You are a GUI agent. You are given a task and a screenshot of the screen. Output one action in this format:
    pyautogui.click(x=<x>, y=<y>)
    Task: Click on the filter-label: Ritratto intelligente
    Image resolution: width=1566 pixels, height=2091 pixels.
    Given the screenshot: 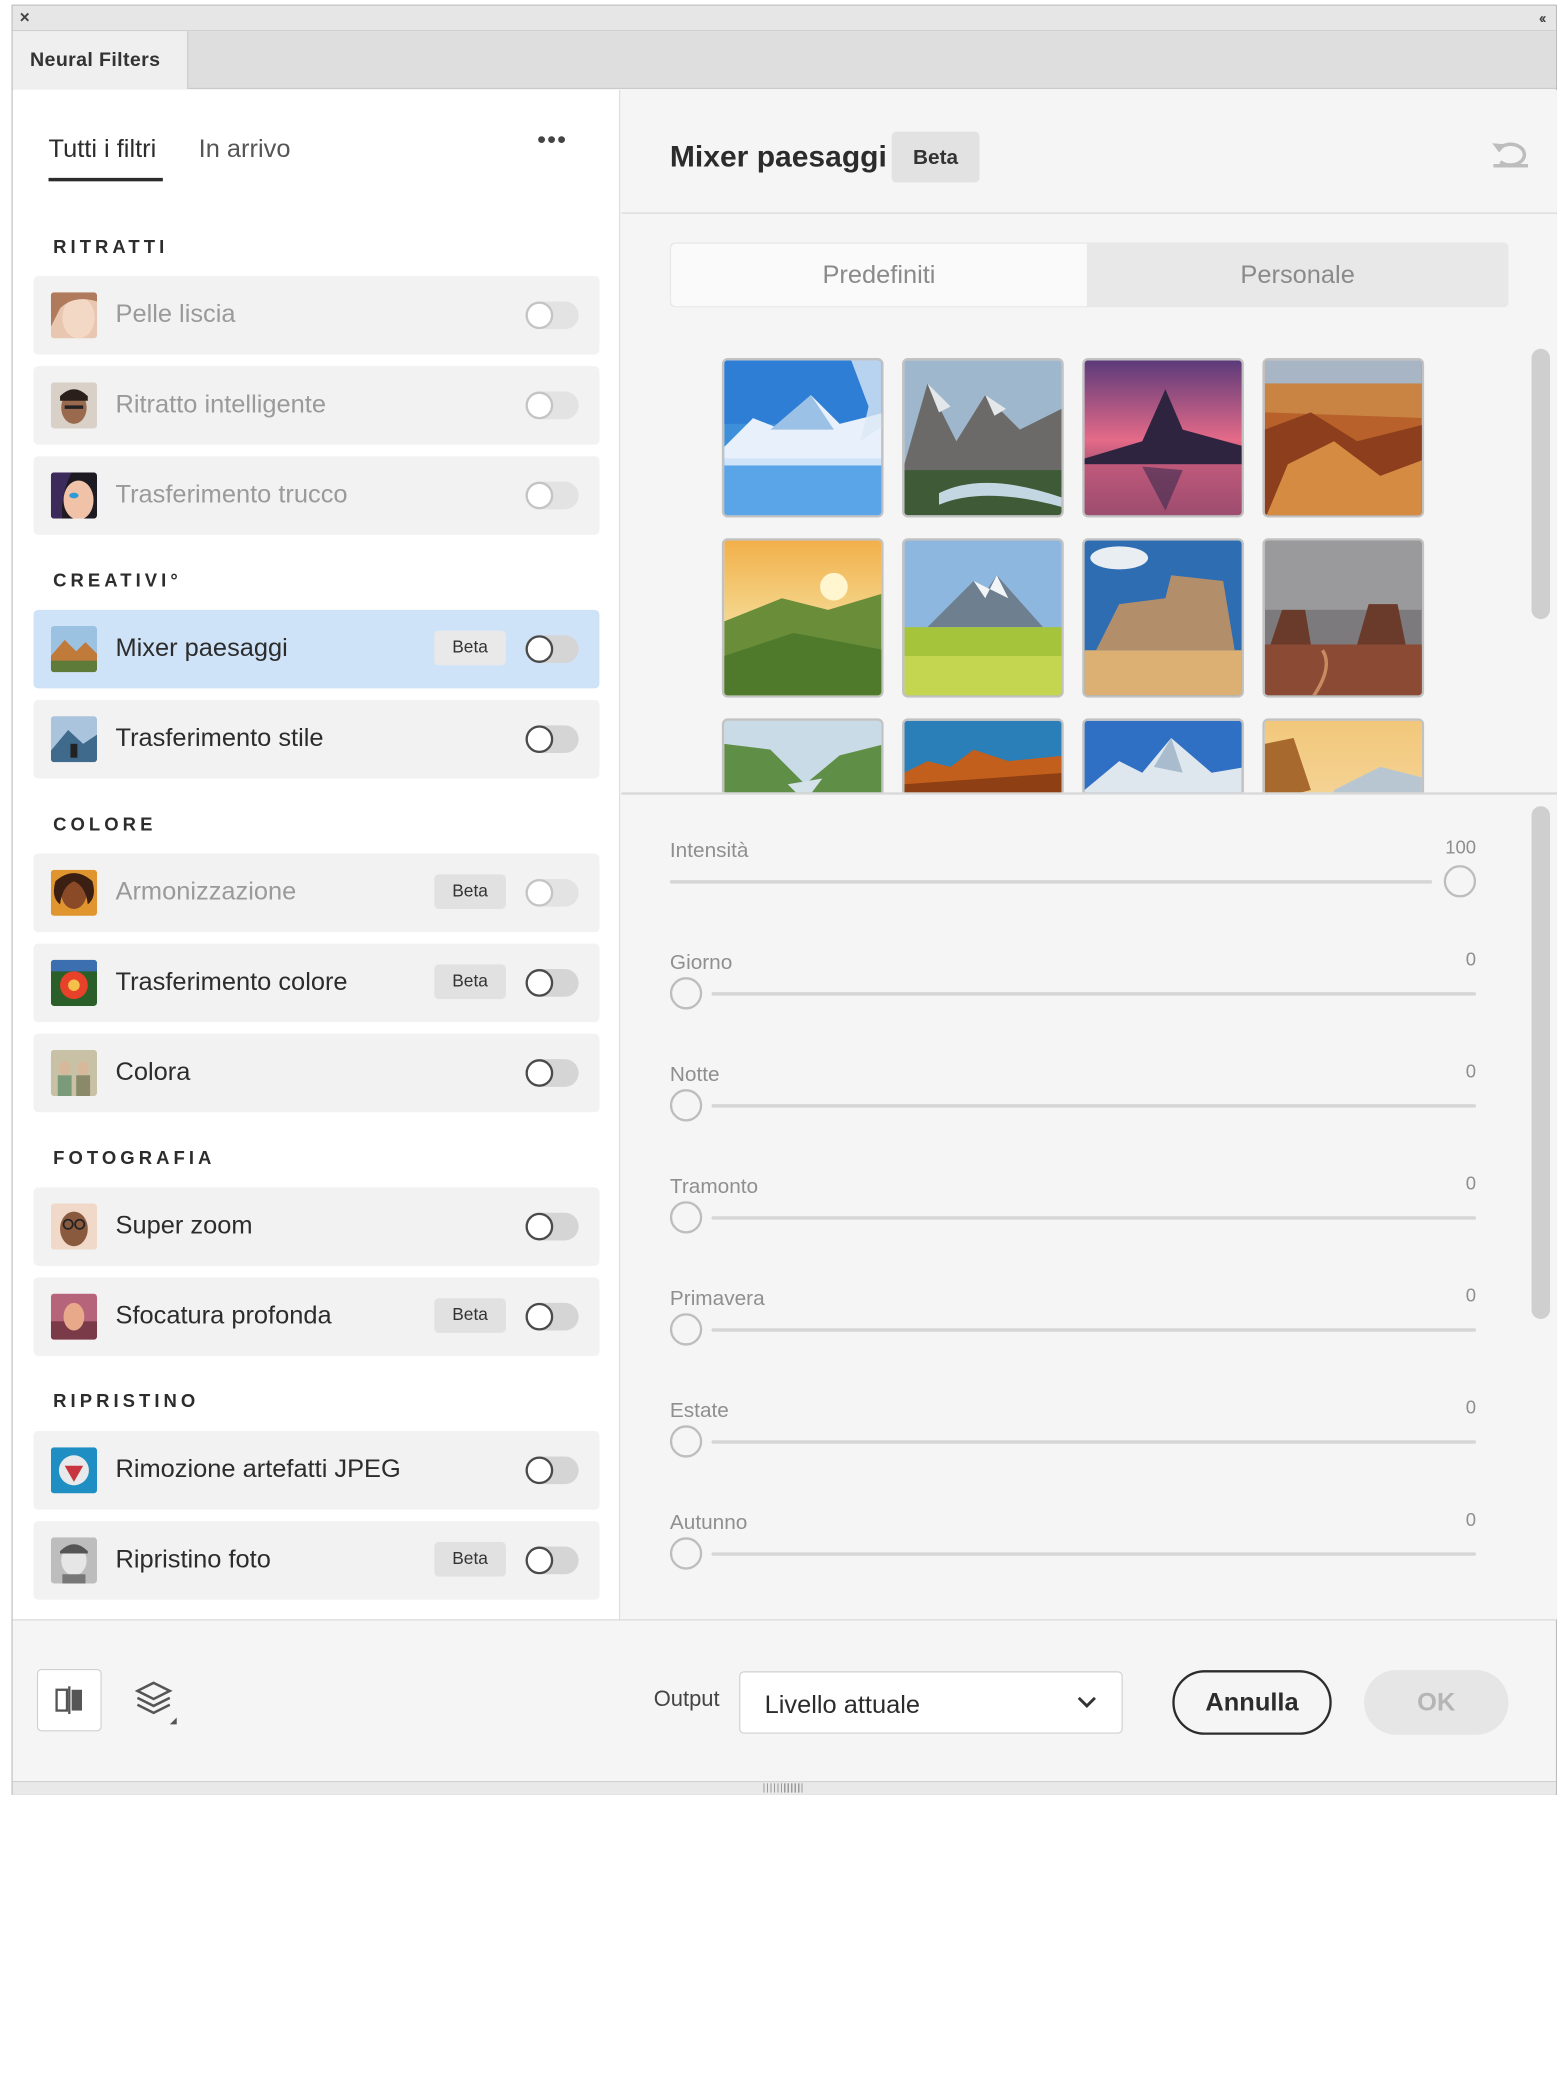 What is the action you would take?
    pyautogui.click(x=220, y=404)
    